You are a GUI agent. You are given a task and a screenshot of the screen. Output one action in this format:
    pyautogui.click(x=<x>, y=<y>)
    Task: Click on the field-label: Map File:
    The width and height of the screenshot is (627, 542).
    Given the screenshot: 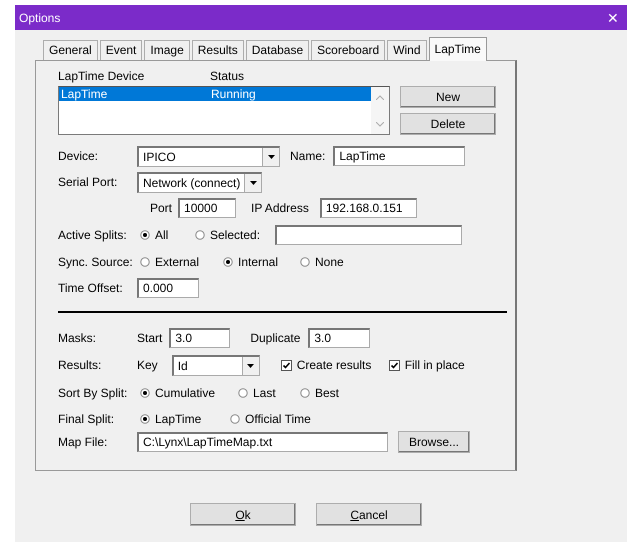 What is the action you would take?
    pyautogui.click(x=83, y=442)
    